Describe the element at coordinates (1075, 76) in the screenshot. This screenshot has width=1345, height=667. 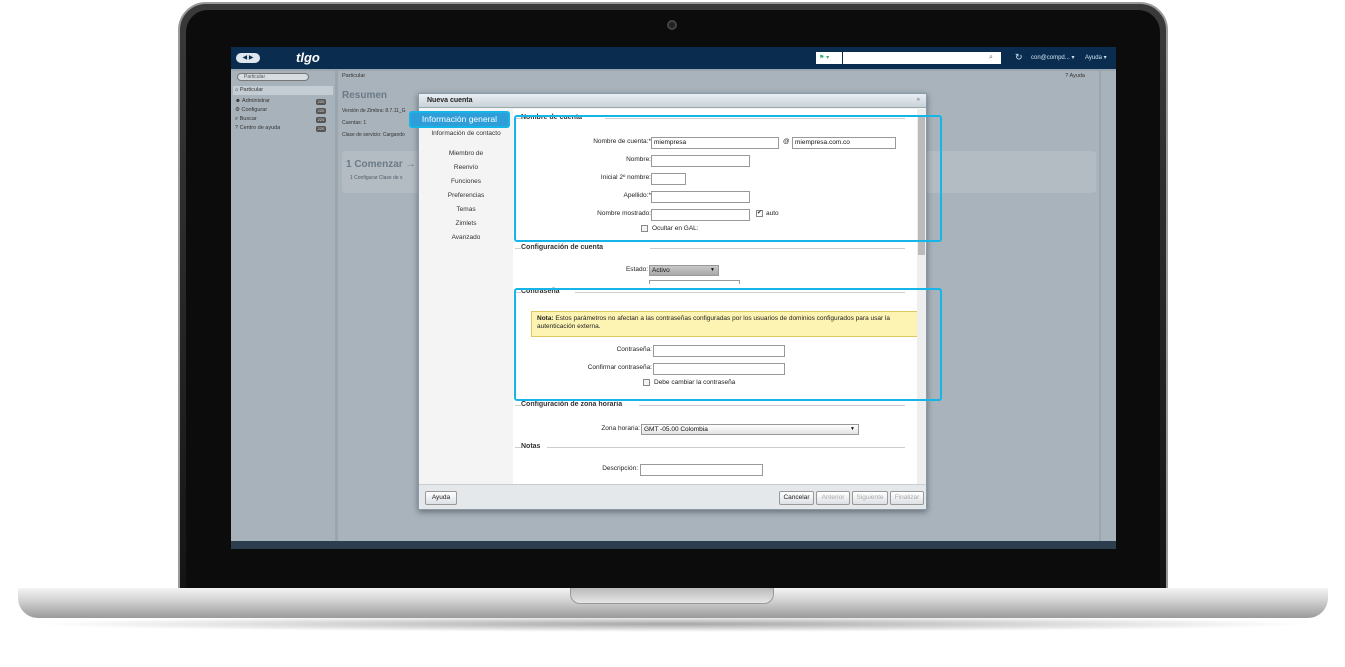
I see `help-link: ? Ayuda` at that location.